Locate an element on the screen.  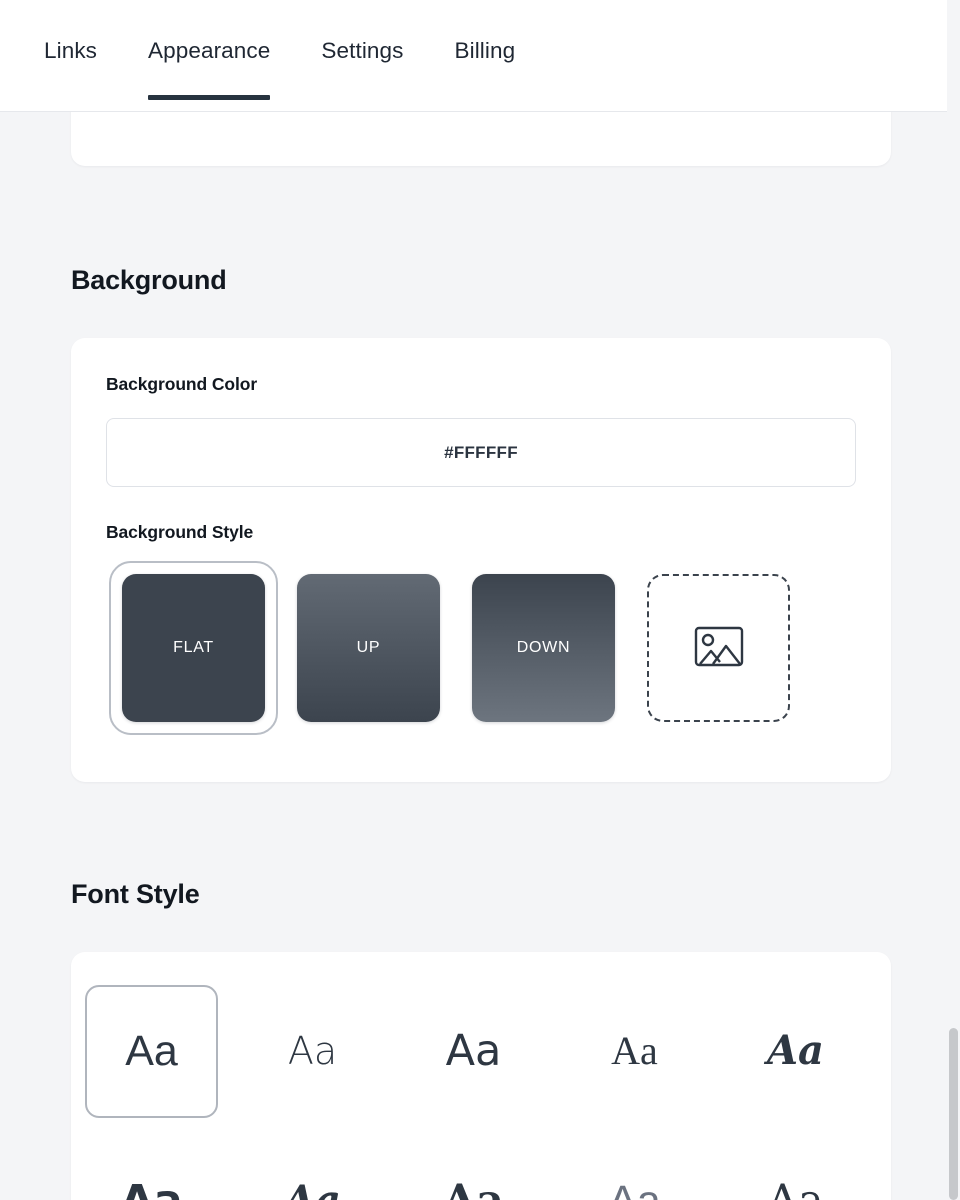
font-option-1: Aa is located at coordinates (151, 1051).